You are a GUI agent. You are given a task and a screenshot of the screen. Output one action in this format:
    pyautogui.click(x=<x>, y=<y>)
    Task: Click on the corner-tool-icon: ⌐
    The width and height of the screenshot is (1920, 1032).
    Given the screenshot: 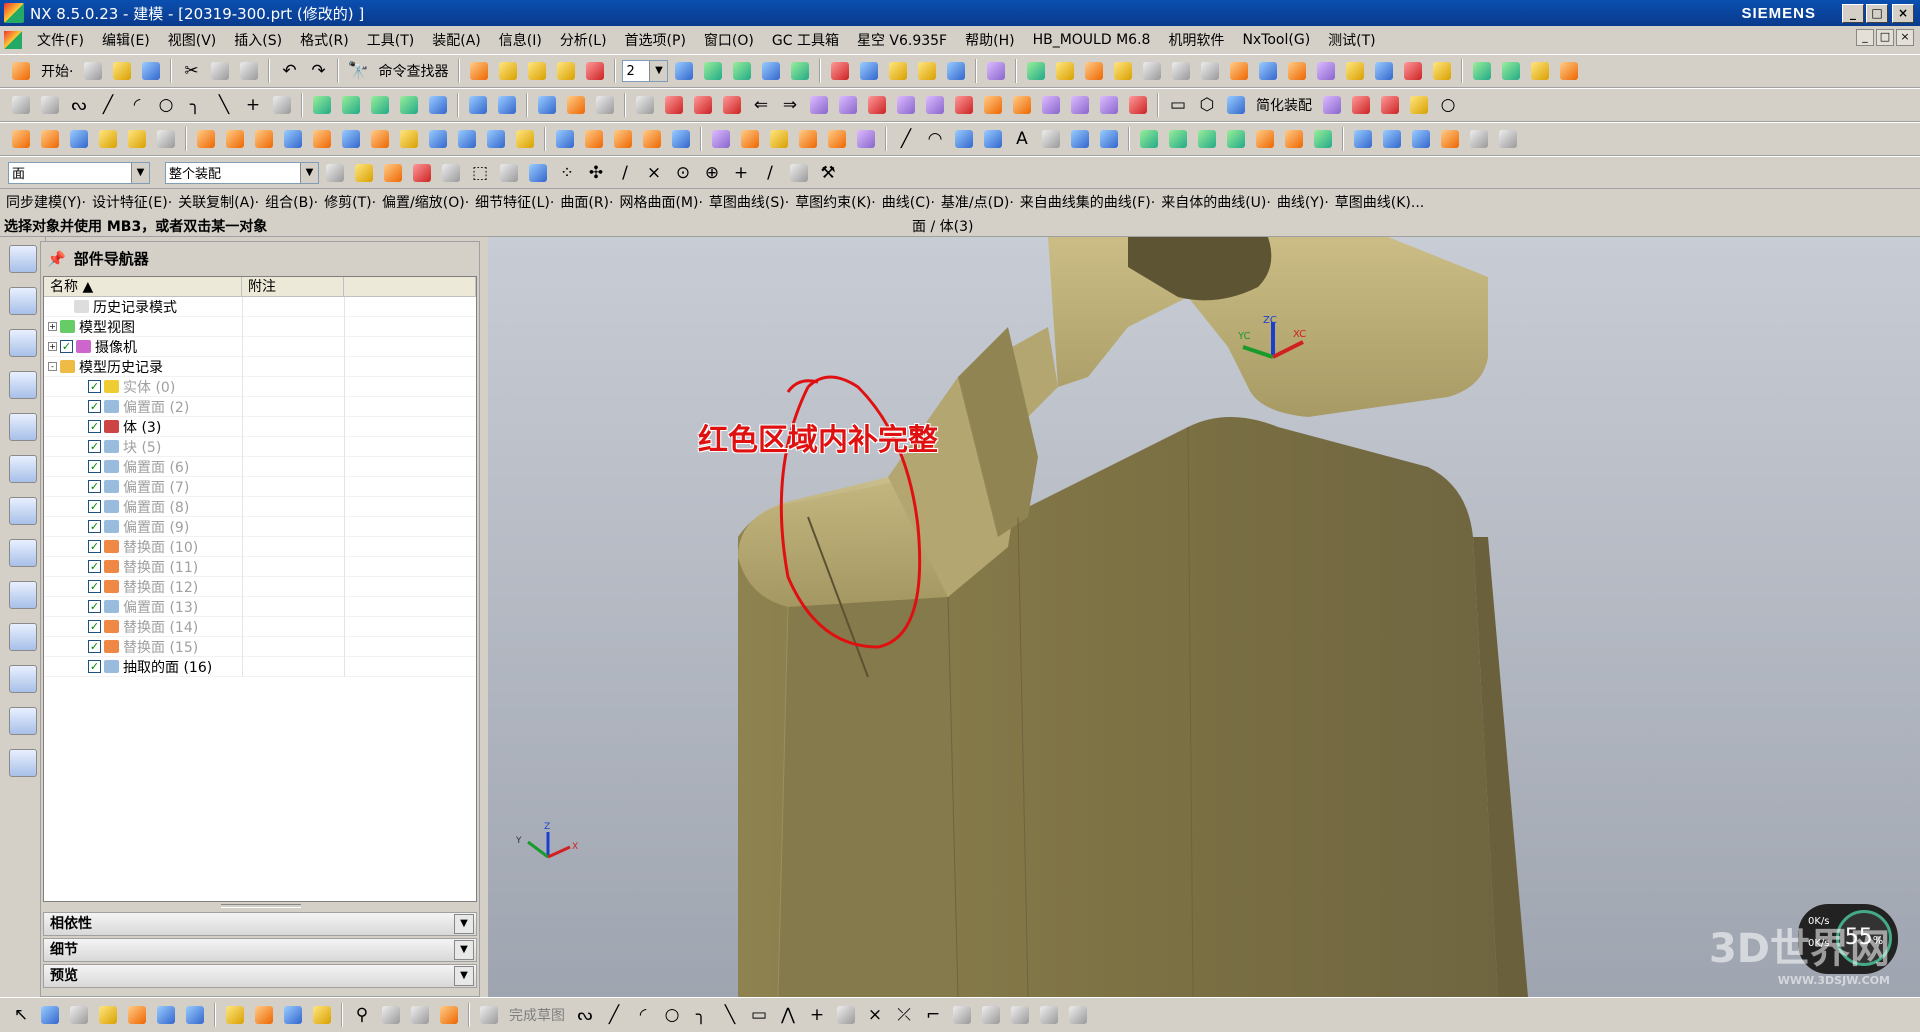 What is the action you would take?
    pyautogui.click(x=933, y=1015)
    